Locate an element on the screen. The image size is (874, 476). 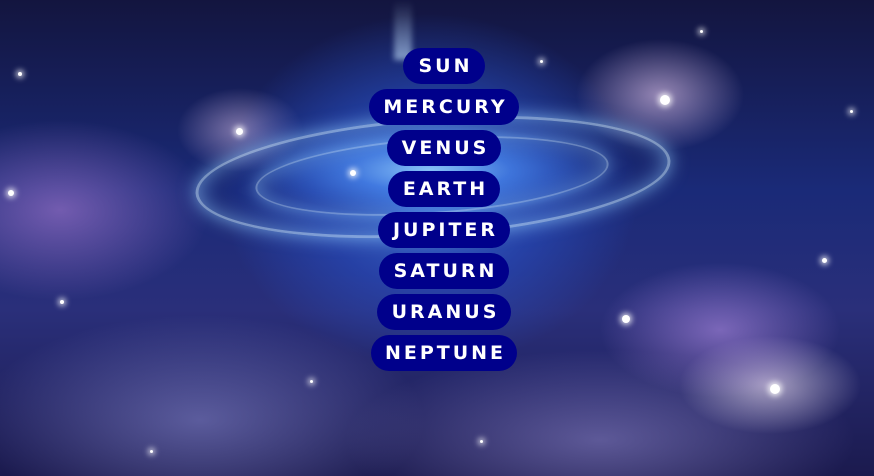
planet-button-venus: VENUS is located at coordinates (444, 148).